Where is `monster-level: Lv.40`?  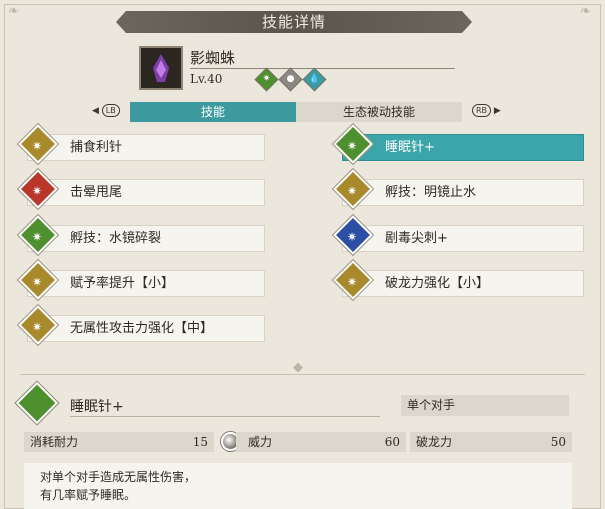
monster-level: Lv.40 is located at coordinates (206, 79).